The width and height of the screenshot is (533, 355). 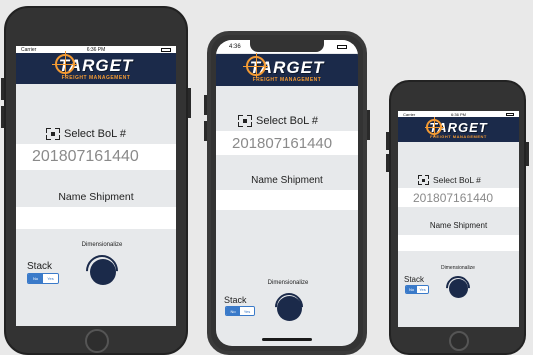 I want to click on home-indicator, so click(x=287, y=339).